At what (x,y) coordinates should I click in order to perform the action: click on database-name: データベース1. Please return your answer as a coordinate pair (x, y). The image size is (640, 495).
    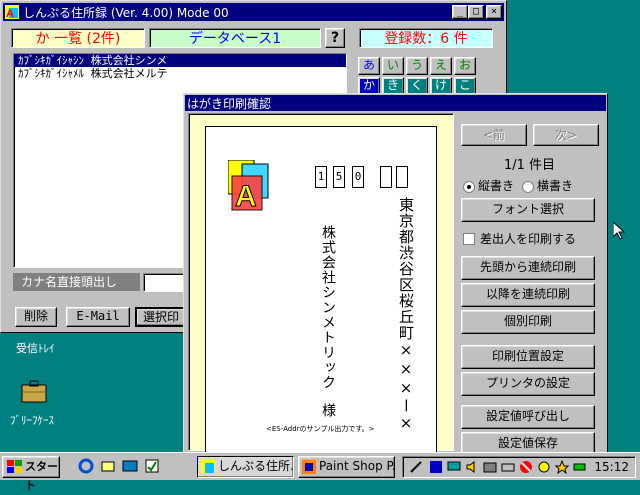
    Looking at the image, I should click on (235, 38).